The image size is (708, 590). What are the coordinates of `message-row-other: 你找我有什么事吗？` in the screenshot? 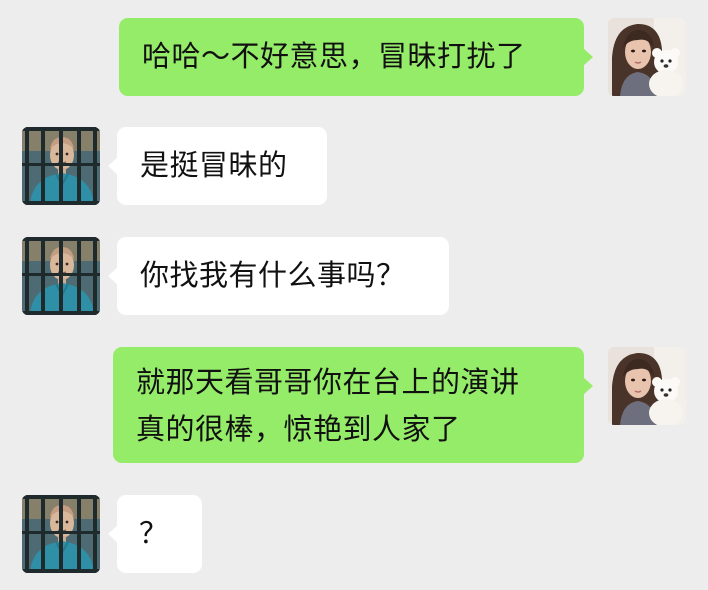 It's located at (354, 276).